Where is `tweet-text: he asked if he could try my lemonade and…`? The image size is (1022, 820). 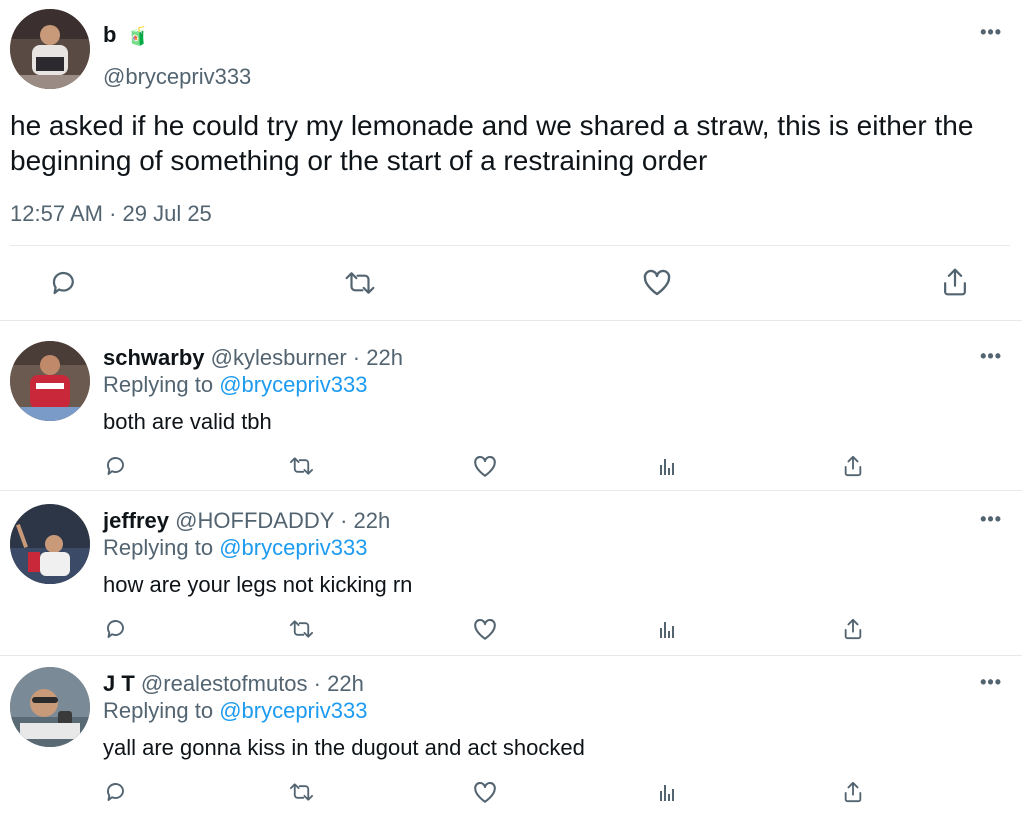
tweet-text: he asked if he could try my lemonade and… is located at coordinates (492, 143).